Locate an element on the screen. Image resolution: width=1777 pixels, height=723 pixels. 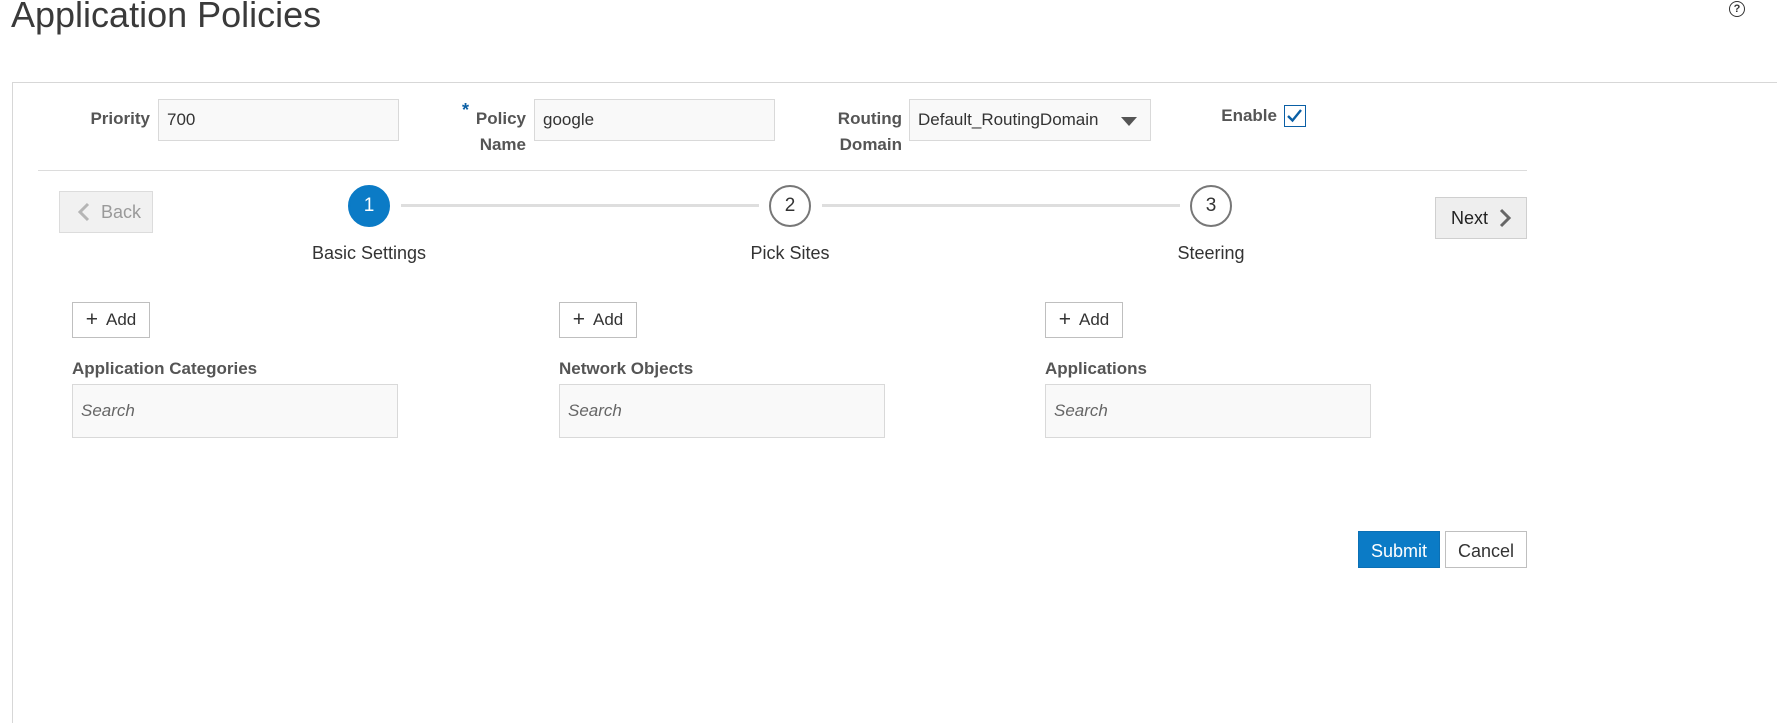
page-title: Application Policies is located at coordinates (166, 17).